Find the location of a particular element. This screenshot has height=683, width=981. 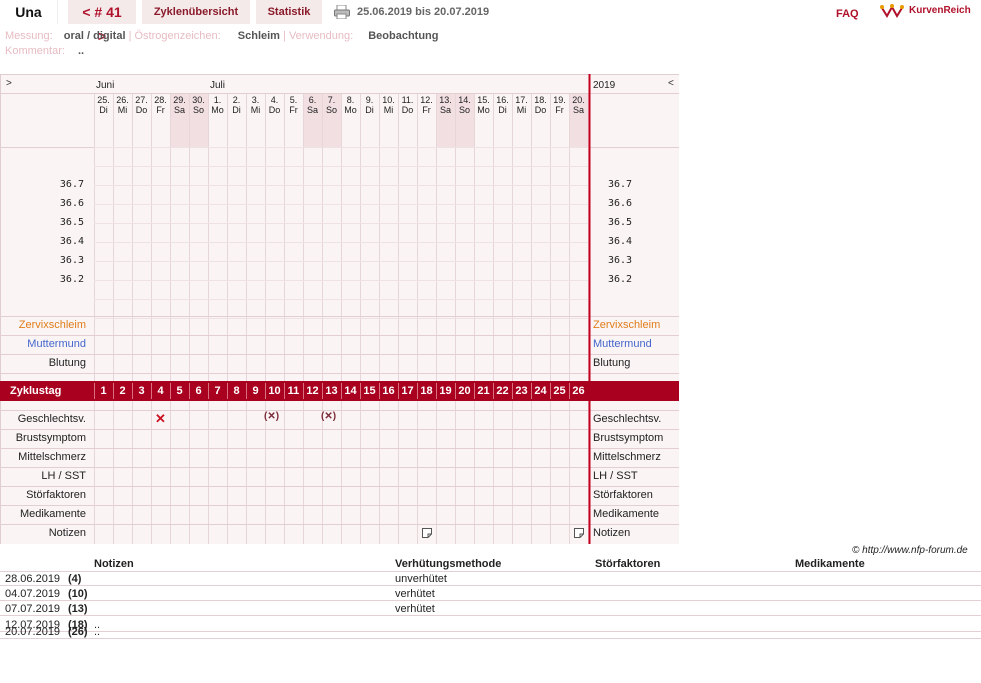

cycle-day-number: 9 is located at coordinates (255, 391).